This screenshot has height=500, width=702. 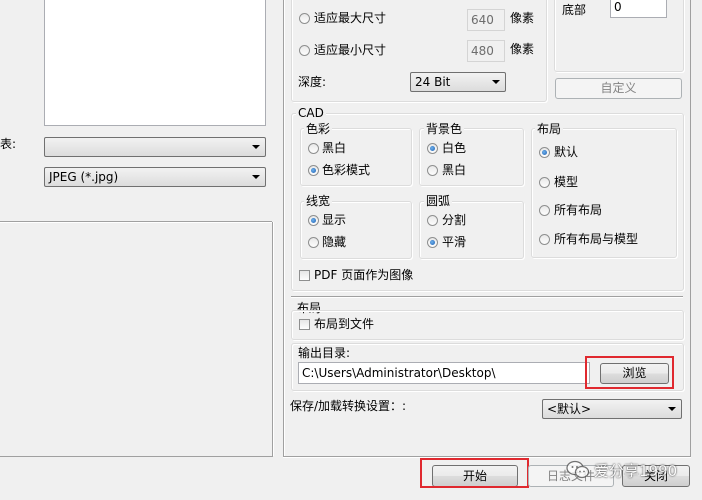 What do you see at coordinates (474, 473) in the screenshot?
I see `start-highlight` at bounding box center [474, 473].